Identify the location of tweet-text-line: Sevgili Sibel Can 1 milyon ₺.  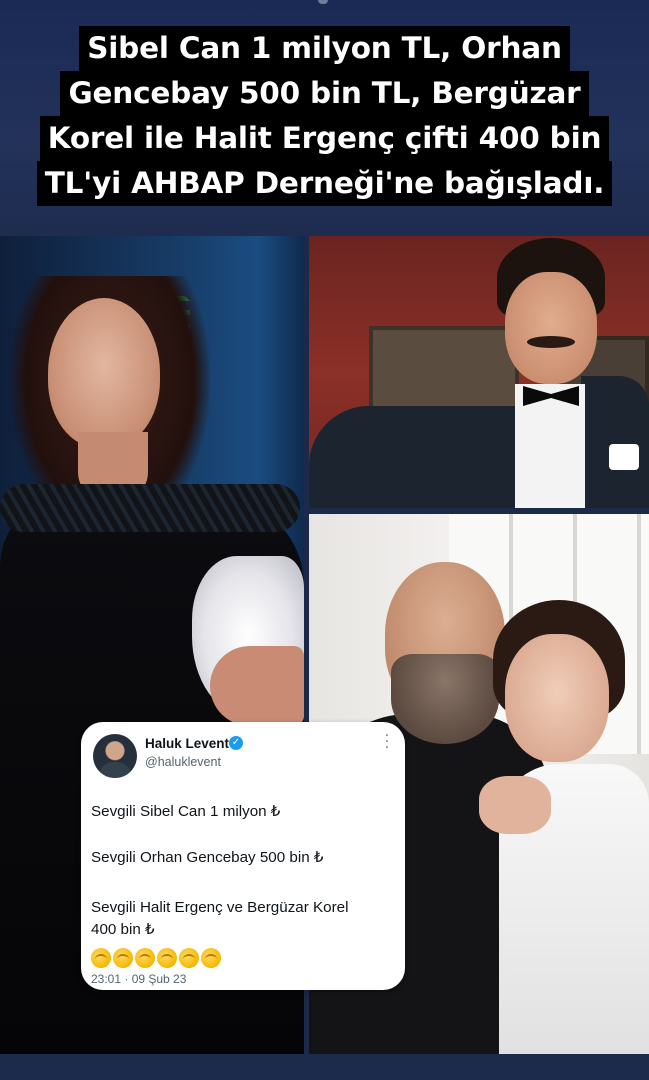
(186, 811).